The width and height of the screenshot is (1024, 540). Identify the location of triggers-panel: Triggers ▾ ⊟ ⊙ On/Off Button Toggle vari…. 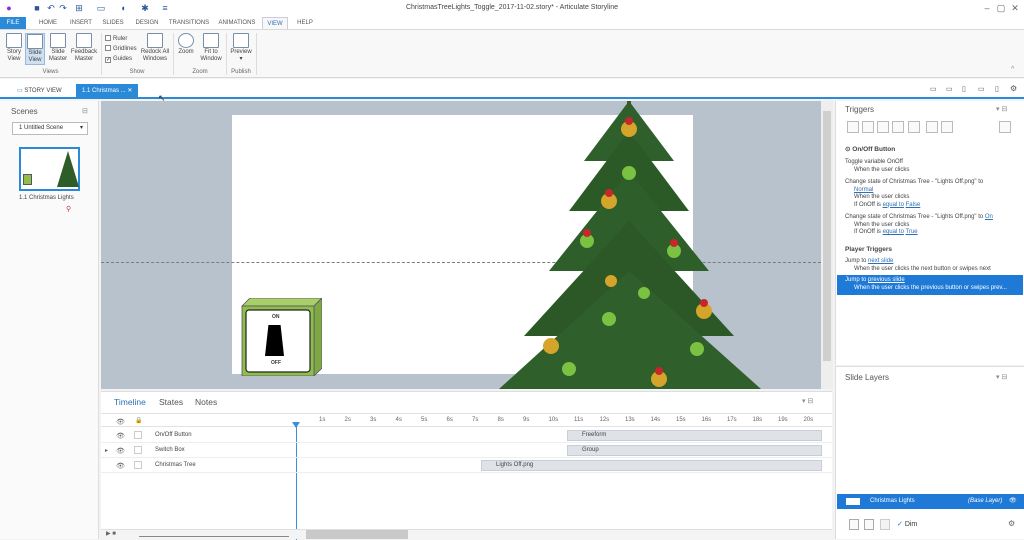
(929, 233).